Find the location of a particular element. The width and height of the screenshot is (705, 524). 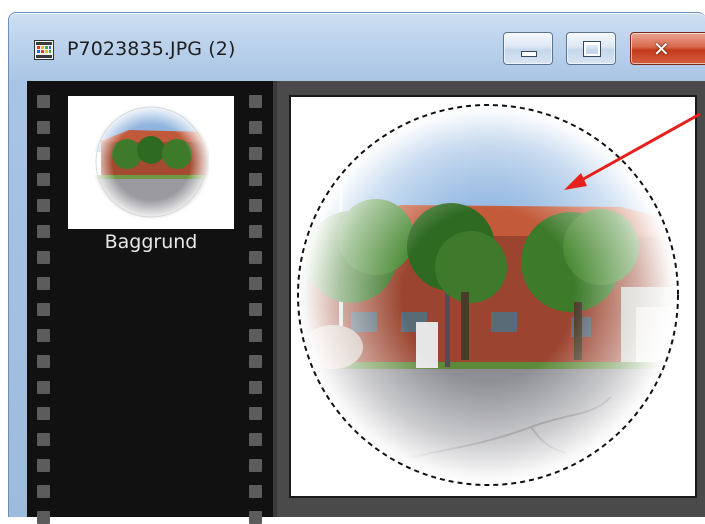

minimize-icon is located at coordinates (529, 54).